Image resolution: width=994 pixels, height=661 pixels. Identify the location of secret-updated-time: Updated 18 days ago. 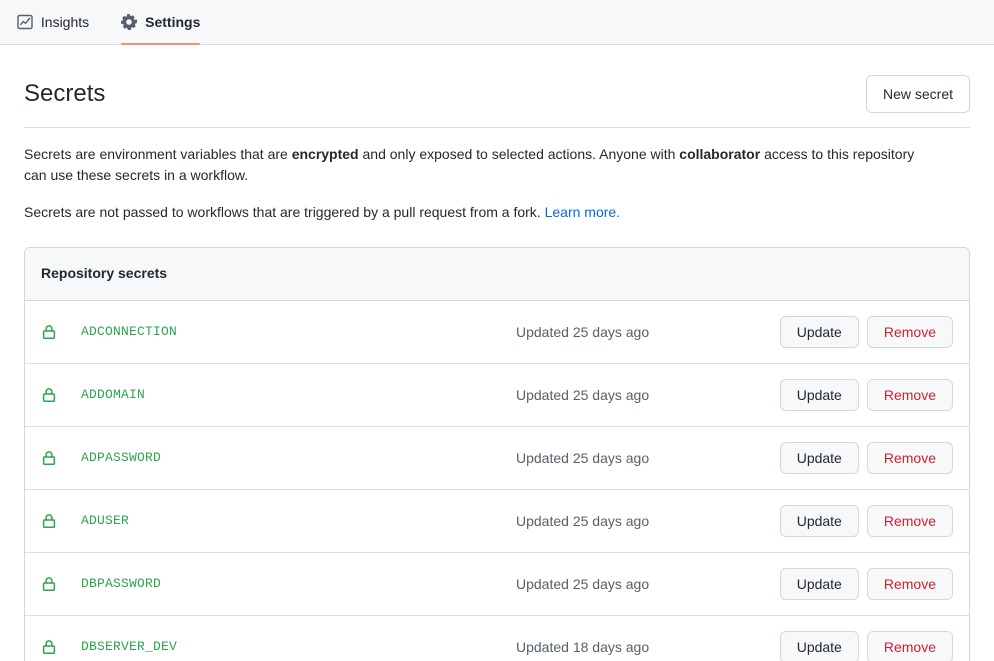
(583, 646).